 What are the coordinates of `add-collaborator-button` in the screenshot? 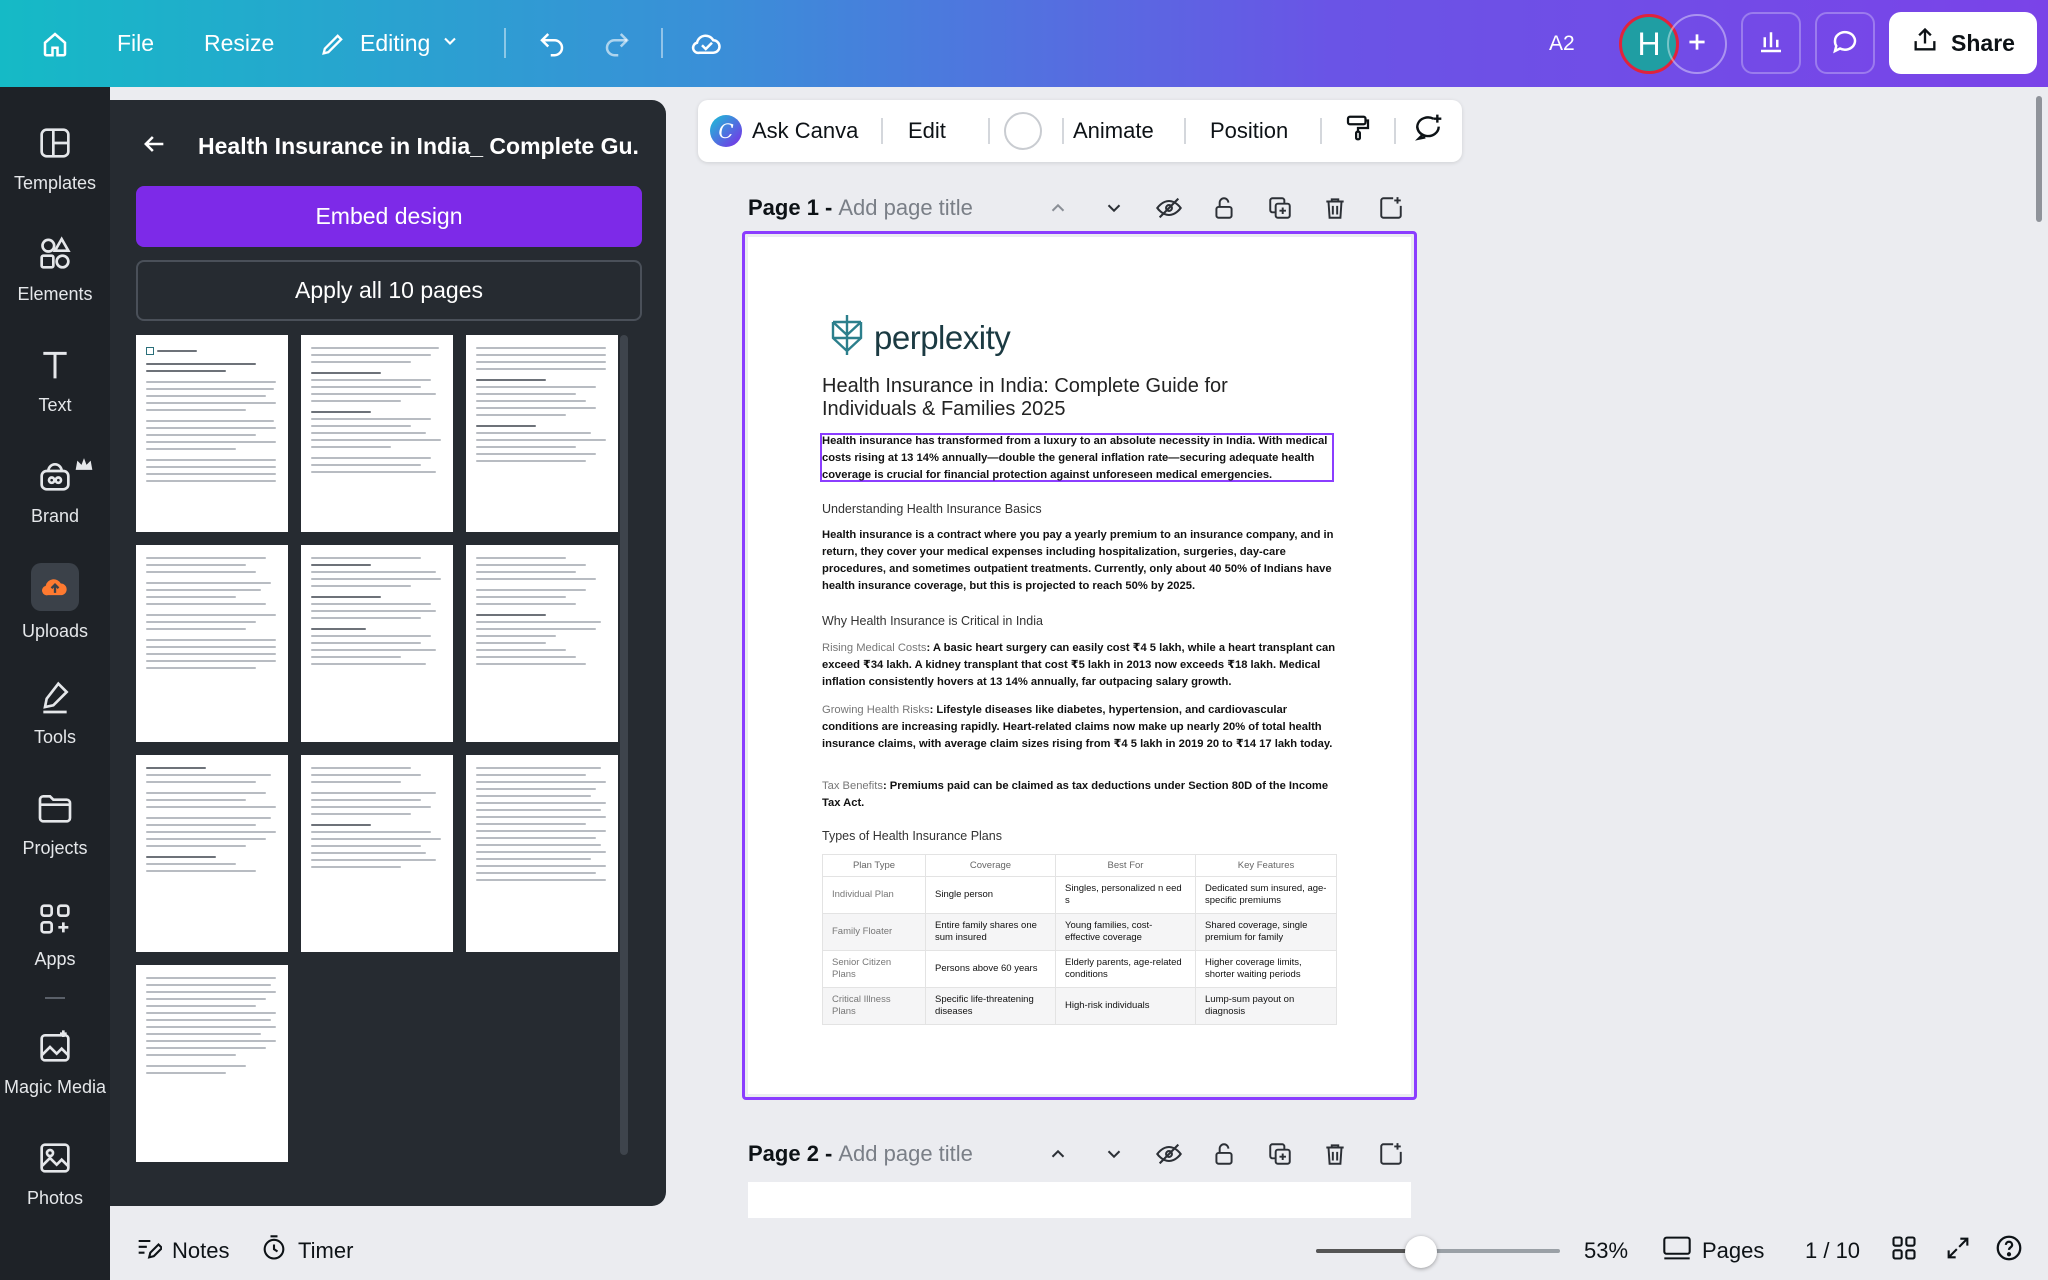 It's located at (1697, 44).